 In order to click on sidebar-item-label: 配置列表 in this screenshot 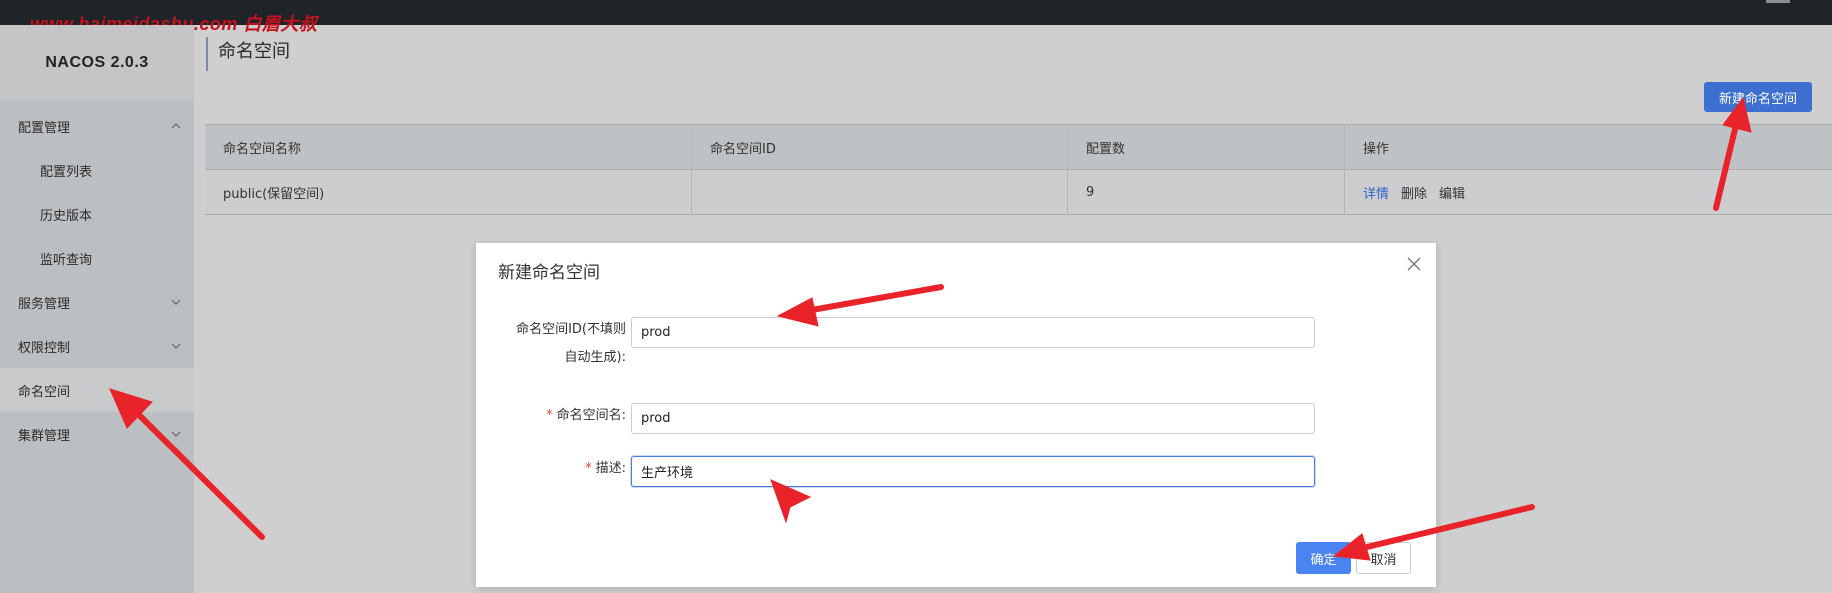, I will do `click(66, 172)`.